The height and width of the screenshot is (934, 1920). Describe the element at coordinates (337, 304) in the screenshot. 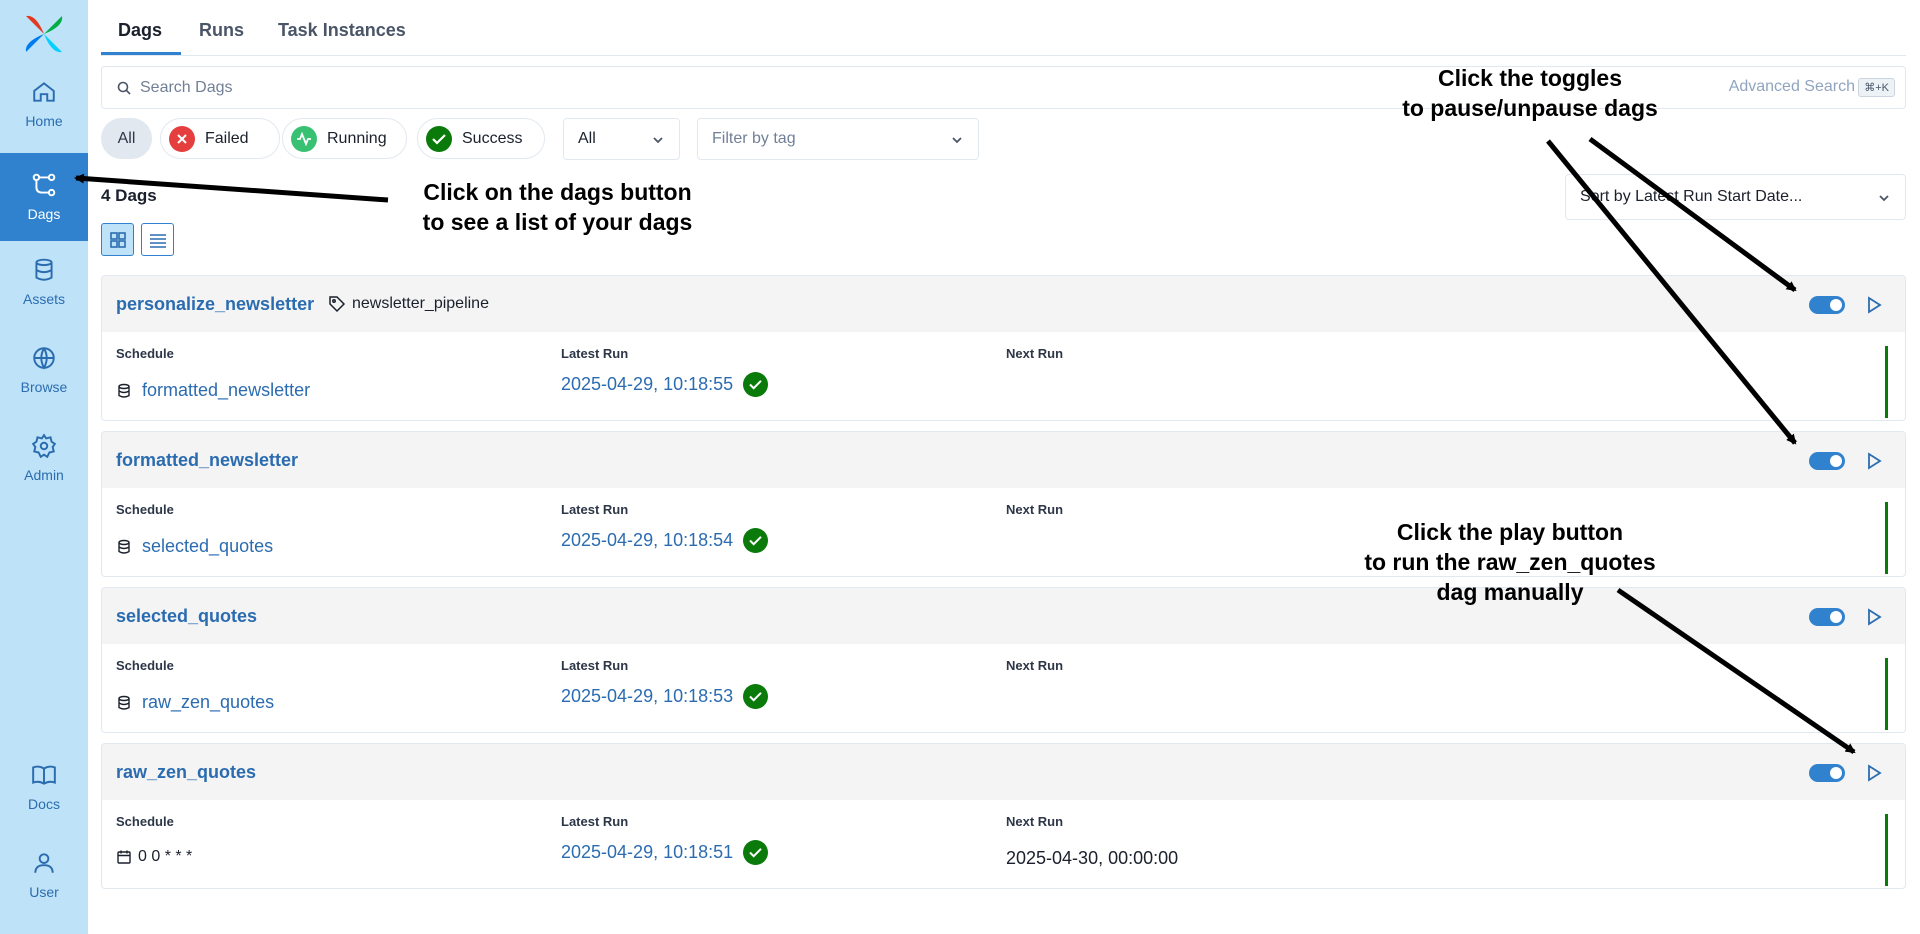

I see `tag-icon` at that location.